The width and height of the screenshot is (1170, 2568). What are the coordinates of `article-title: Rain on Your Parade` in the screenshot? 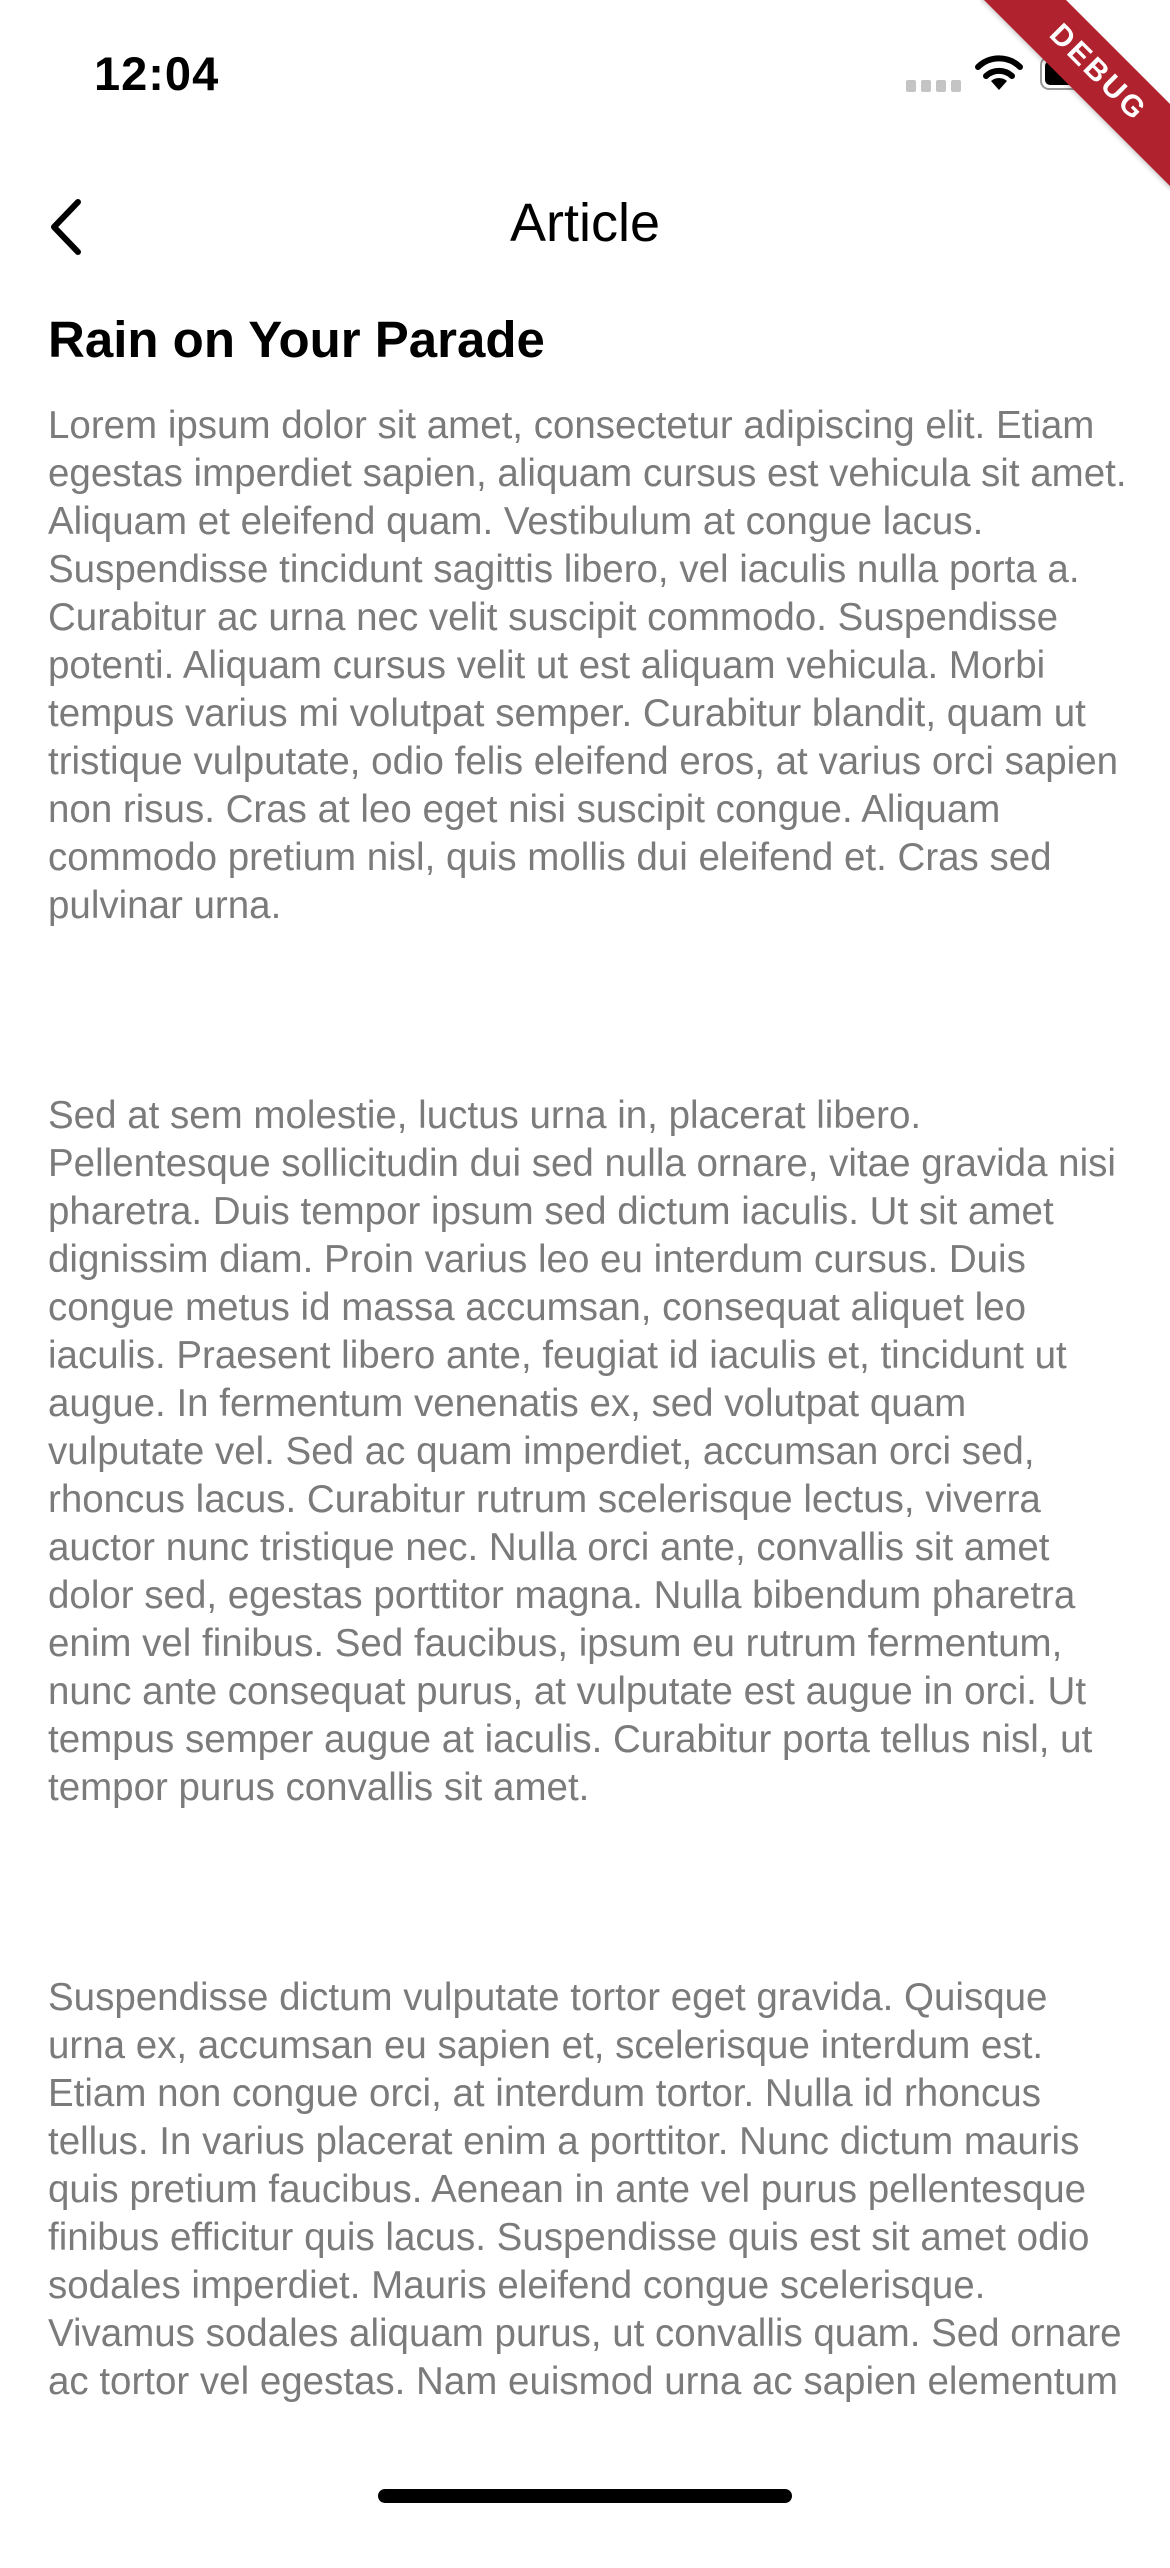 It's located at (296, 339).